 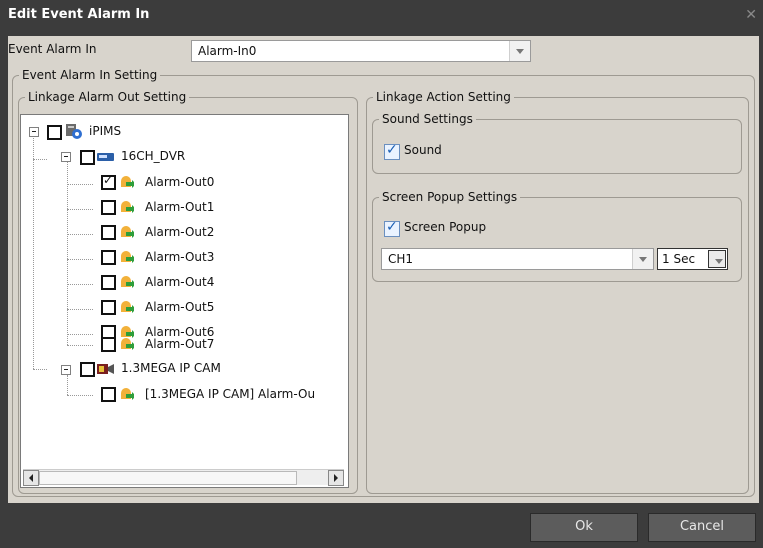 I want to click on popup-duration-value: 1 Sec, so click(x=679, y=259).